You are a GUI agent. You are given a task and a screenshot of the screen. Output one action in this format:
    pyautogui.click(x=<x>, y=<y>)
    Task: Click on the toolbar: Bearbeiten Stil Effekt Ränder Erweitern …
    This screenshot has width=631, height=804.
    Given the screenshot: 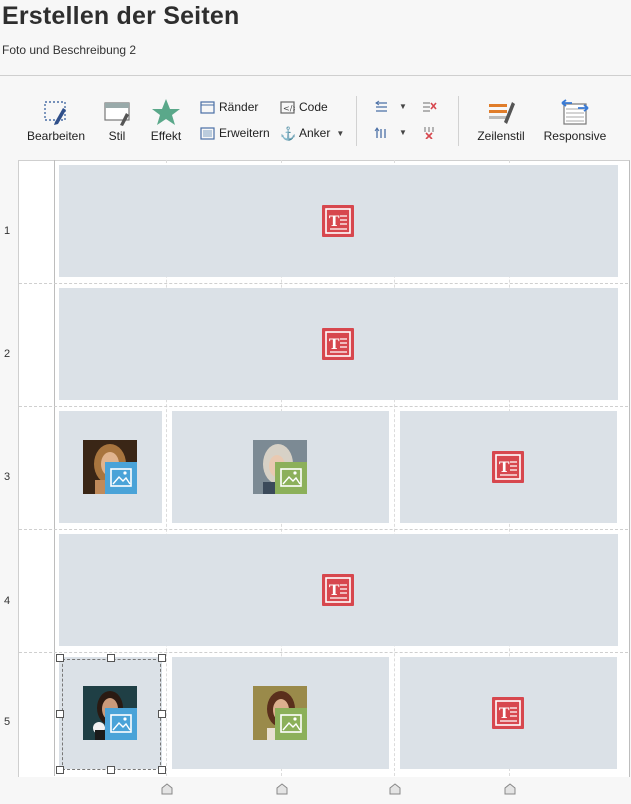 What is the action you would take?
    pyautogui.click(x=315, y=120)
    